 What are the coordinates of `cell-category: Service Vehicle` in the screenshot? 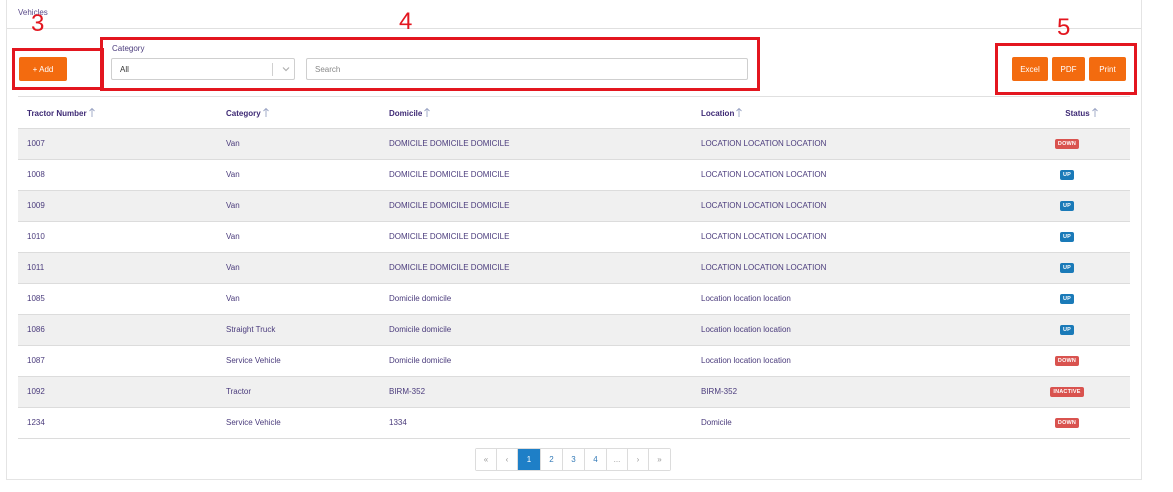 It's located at (298, 361).